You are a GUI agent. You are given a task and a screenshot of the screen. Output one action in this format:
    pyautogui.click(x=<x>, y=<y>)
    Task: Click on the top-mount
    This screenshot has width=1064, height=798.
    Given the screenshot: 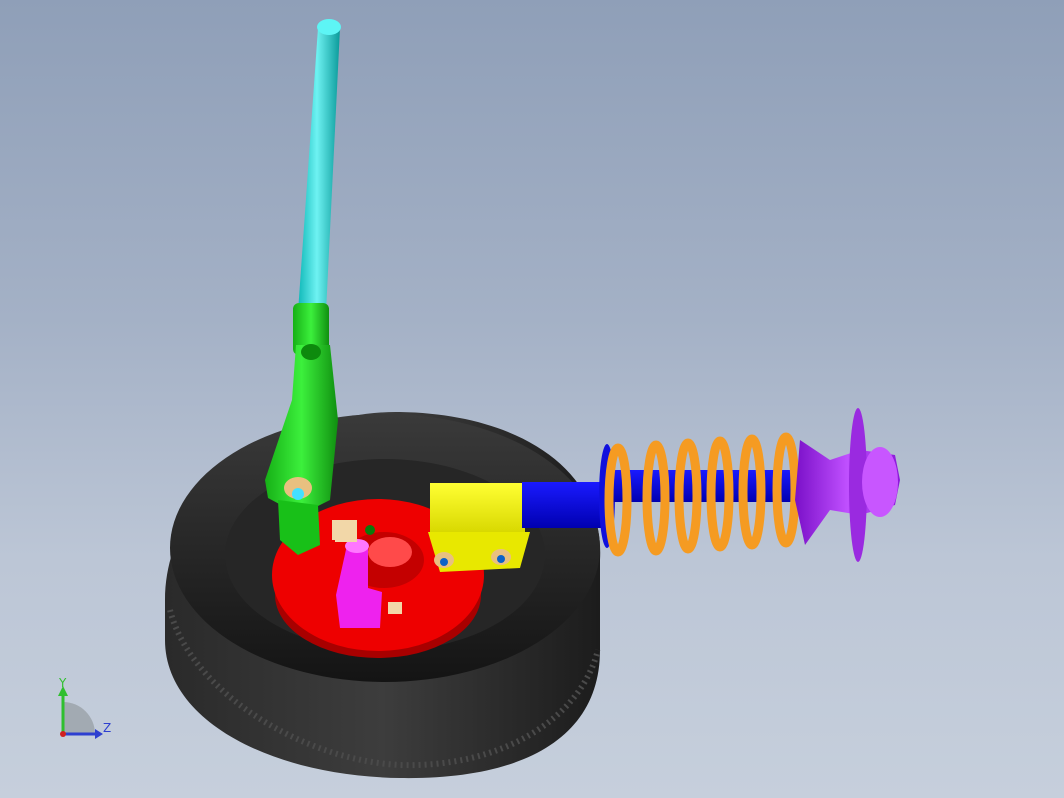 What is the action you would take?
    pyautogui.click(x=847, y=485)
    